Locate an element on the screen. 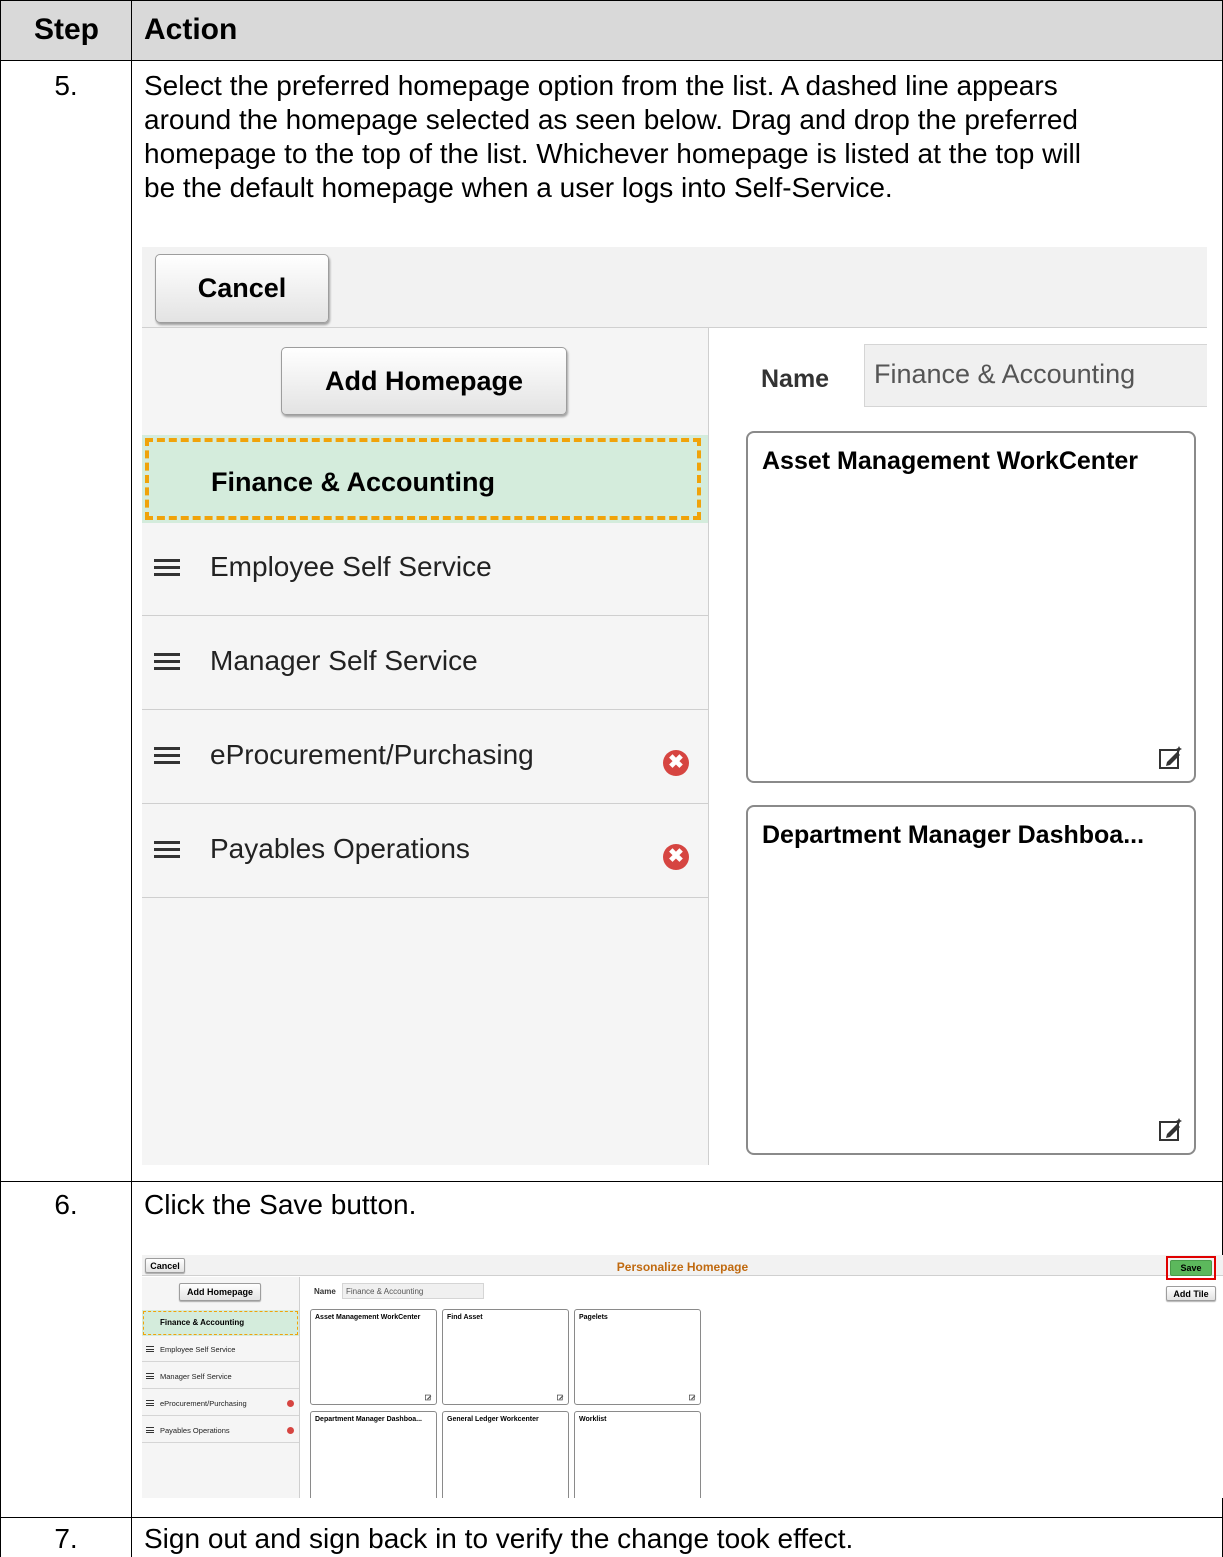 This screenshot has width=1223, height=1557. step-instruction: Click the Save button. is located at coordinates (280, 1204).